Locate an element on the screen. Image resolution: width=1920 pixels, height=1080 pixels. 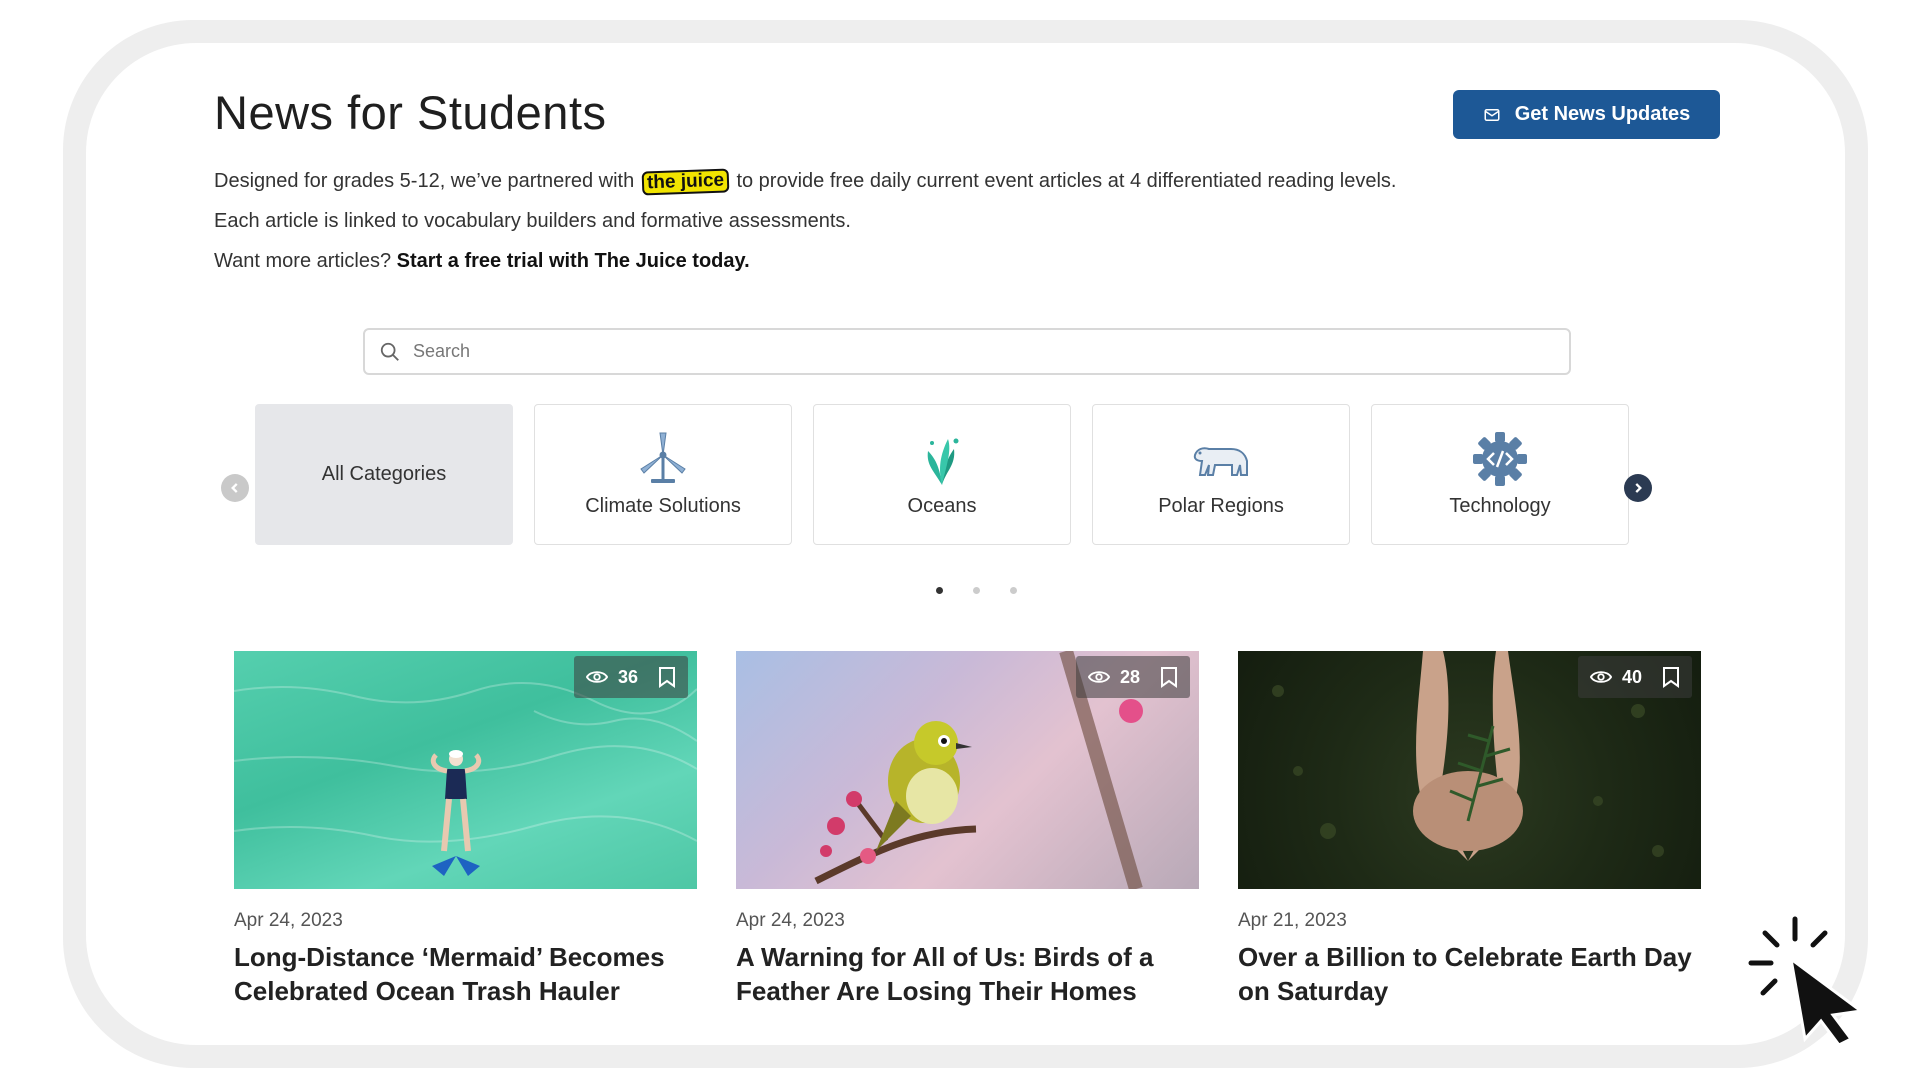
article-title-line-2: on Saturday is located at coordinates (1313, 991).